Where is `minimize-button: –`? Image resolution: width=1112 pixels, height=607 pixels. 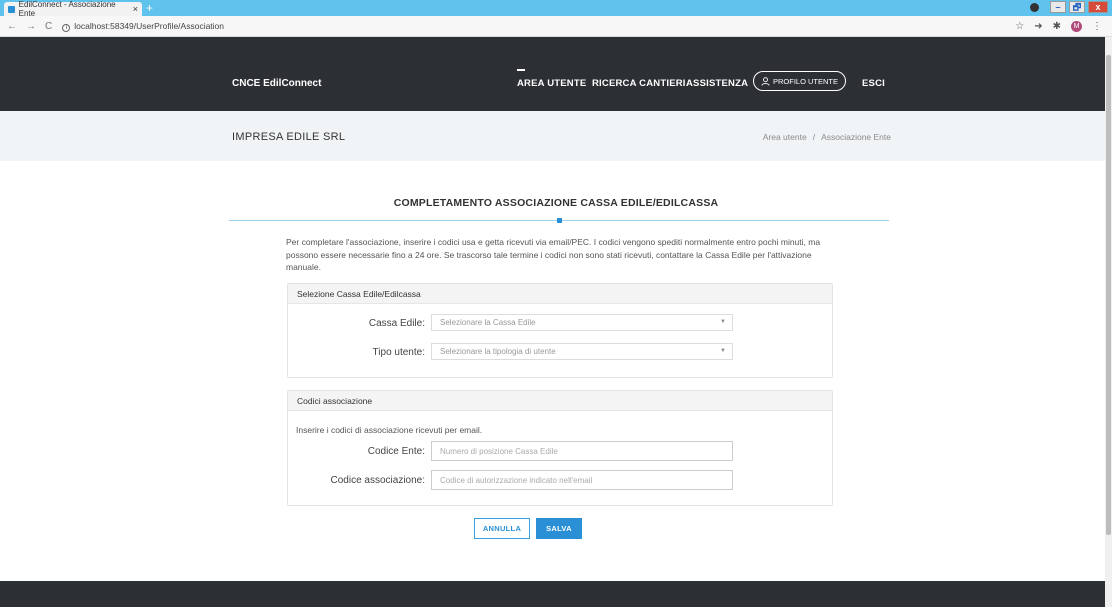
minimize-button: – is located at coordinates (1058, 7).